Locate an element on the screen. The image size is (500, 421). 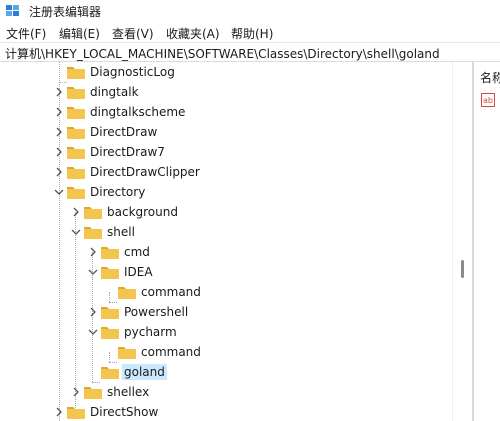
svg-text: ab is located at coordinates (488, 100).